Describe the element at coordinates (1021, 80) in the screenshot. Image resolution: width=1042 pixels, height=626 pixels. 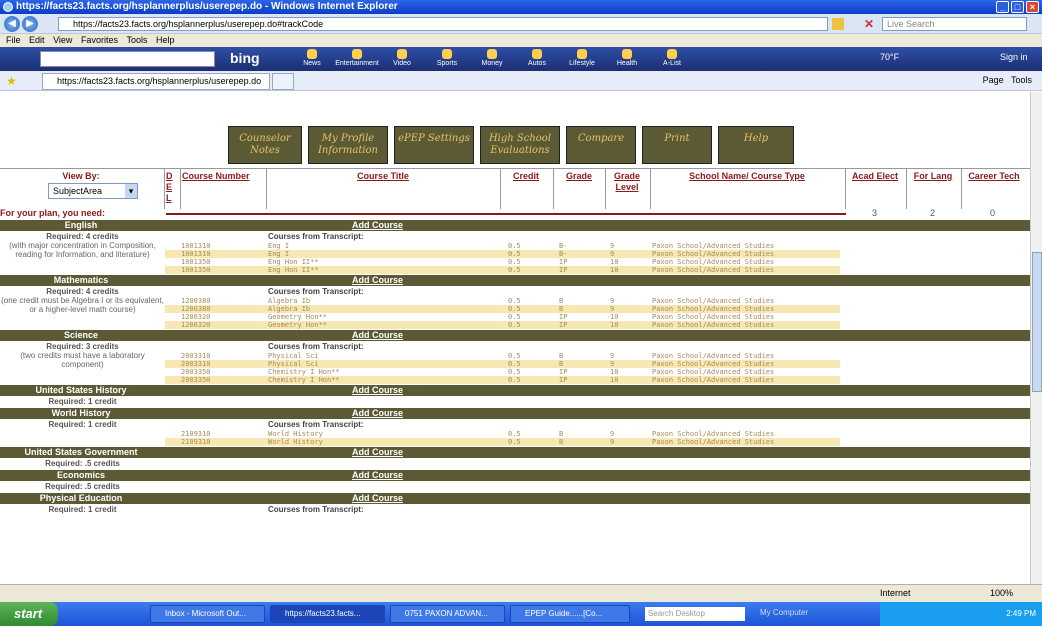
I see `tools-menu: Tools` at that location.